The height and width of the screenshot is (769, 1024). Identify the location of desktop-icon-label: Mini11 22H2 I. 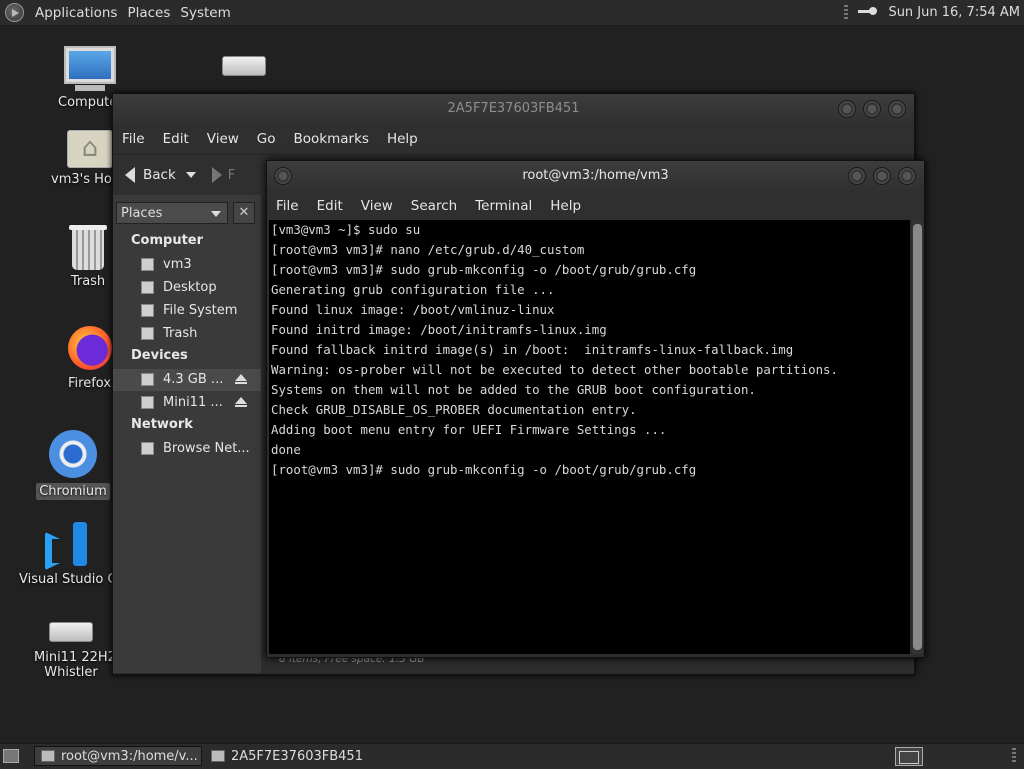
(79, 657).